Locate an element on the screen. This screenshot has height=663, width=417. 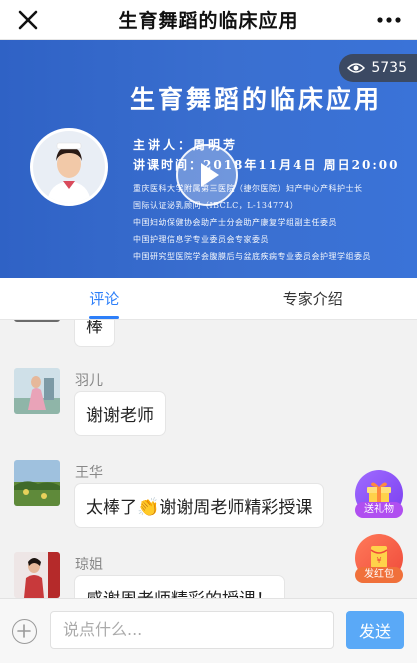
red-packet-label: 发红包 is located at coordinates (379, 575).